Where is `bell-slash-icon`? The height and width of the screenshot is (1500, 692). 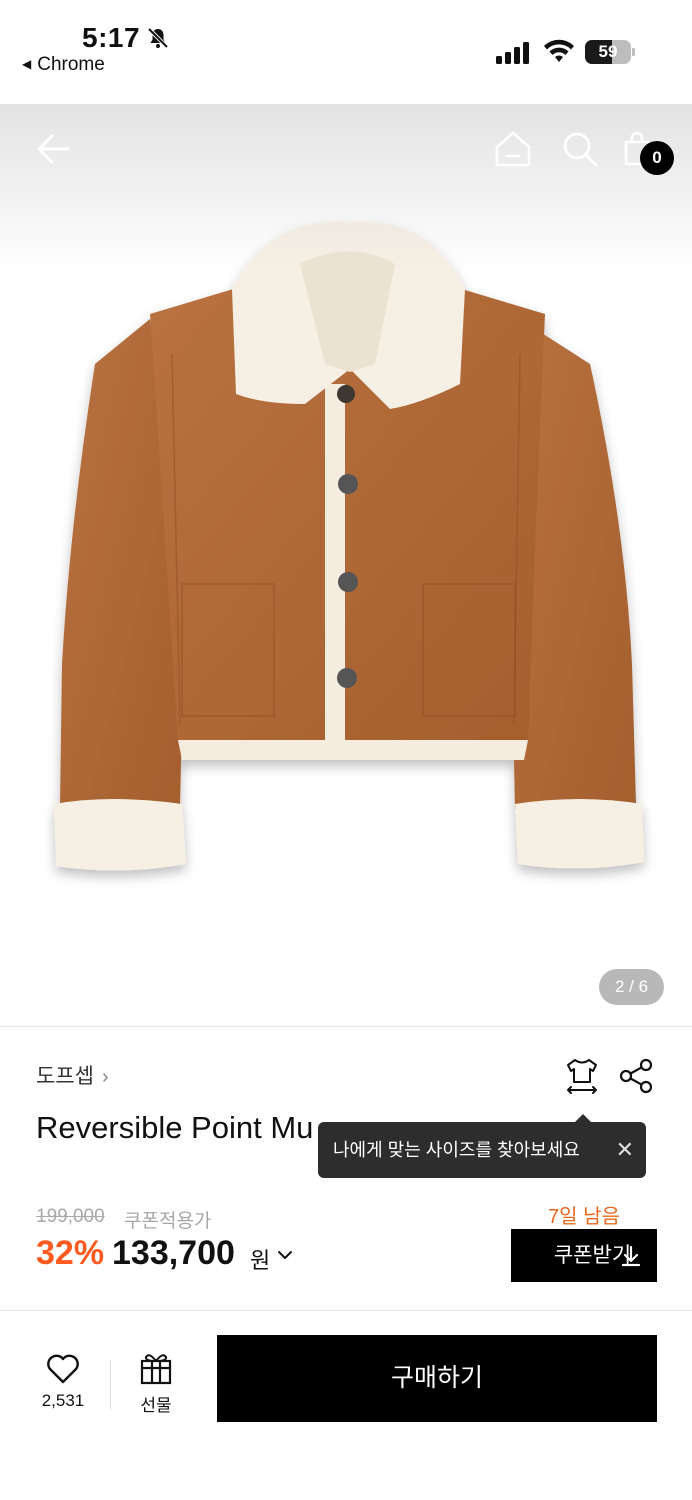
bell-slash-icon is located at coordinates (158, 38).